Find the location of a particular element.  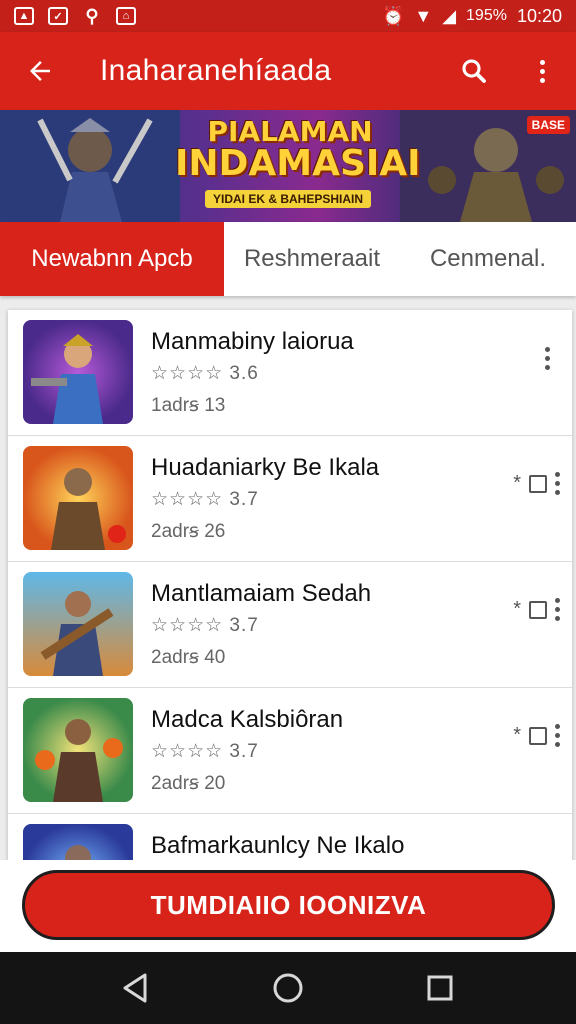

arrow-back-icon is located at coordinates (40, 71).